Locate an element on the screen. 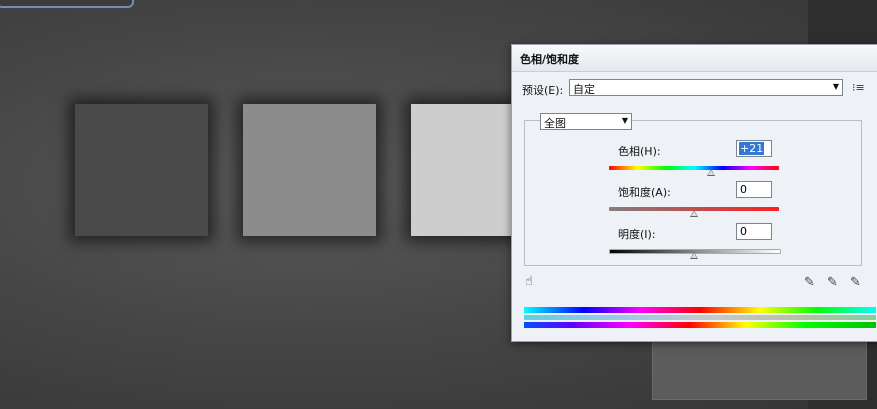 The image size is (877, 409). saturation-input: 0 is located at coordinates (754, 189).